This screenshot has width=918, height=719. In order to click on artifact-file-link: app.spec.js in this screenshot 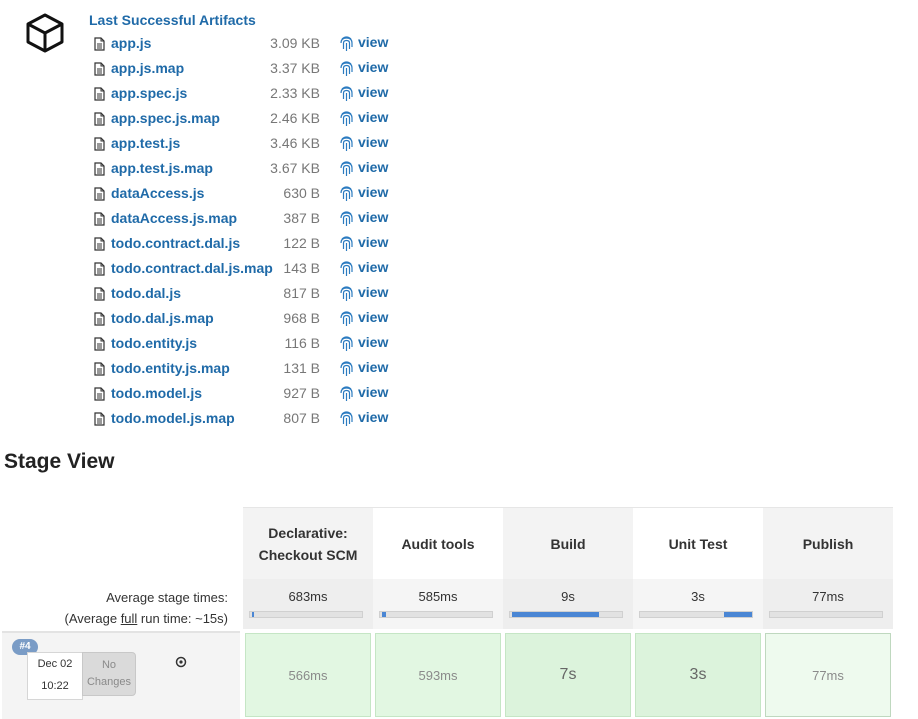, I will do `click(149, 93)`.